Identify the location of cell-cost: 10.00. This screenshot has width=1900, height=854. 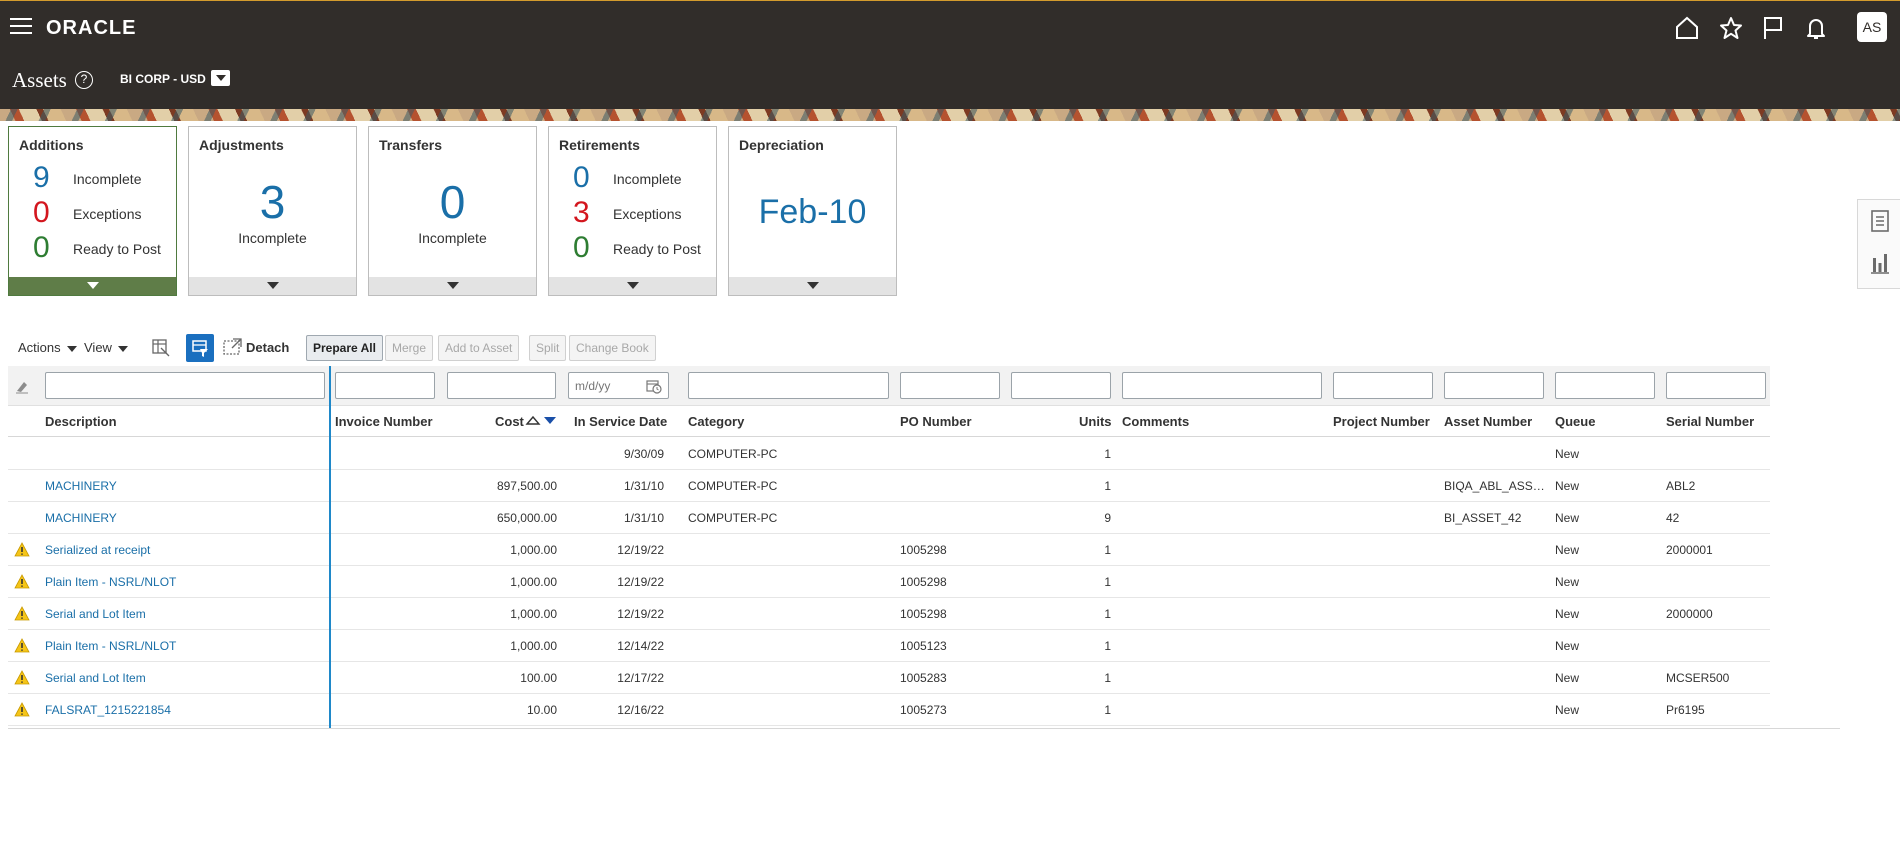
(541, 710).